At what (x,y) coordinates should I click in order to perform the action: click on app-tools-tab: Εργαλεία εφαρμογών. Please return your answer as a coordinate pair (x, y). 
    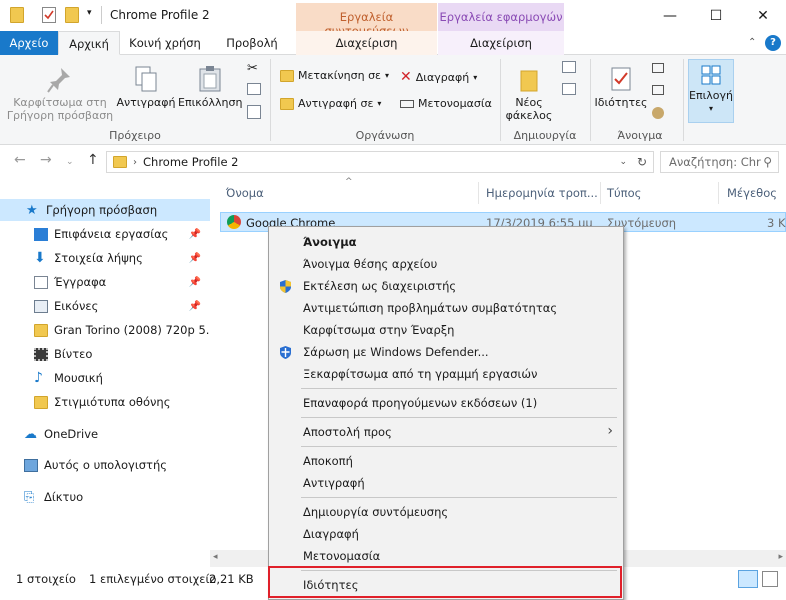
    Looking at the image, I should click on (501, 17).